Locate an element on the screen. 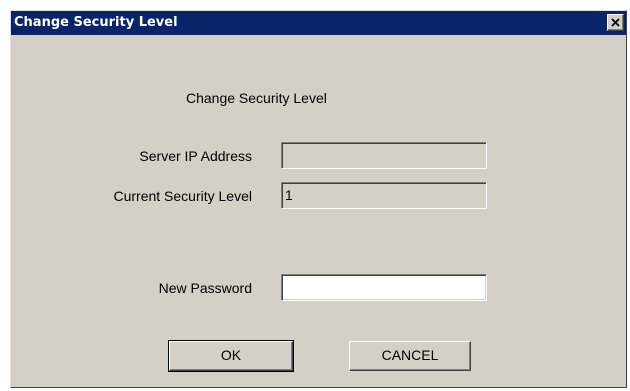  server-ip-field is located at coordinates (384, 155).